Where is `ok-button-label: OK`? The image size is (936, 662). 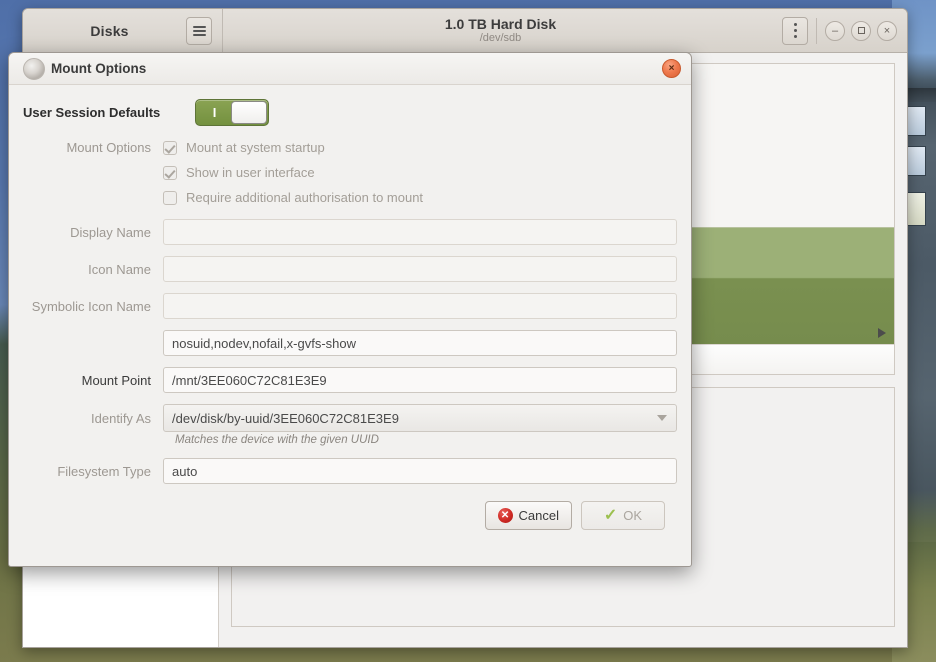
ok-button-label: OK is located at coordinates (633, 515).